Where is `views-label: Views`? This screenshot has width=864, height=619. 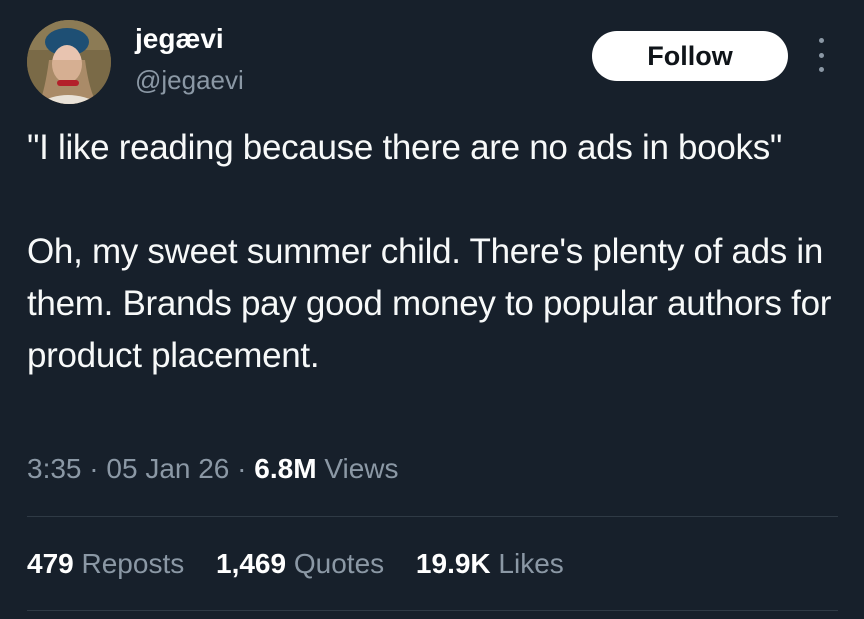
views-label: Views is located at coordinates (361, 468).